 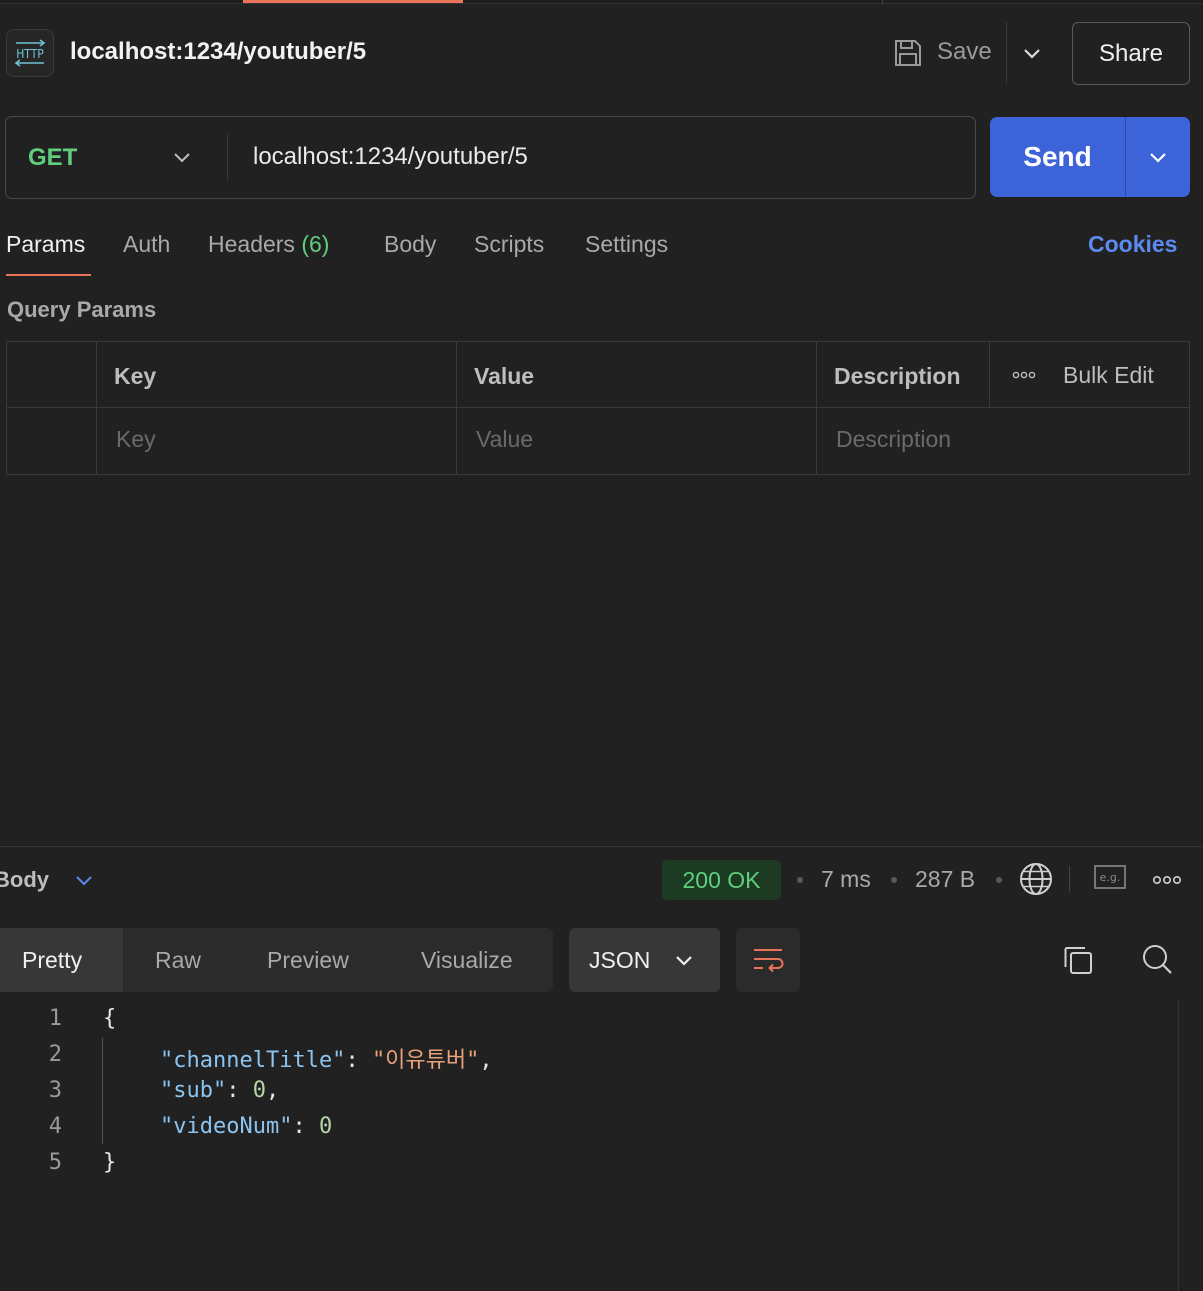 What do you see at coordinates (1157, 959) in the screenshot?
I see `search-icon` at bounding box center [1157, 959].